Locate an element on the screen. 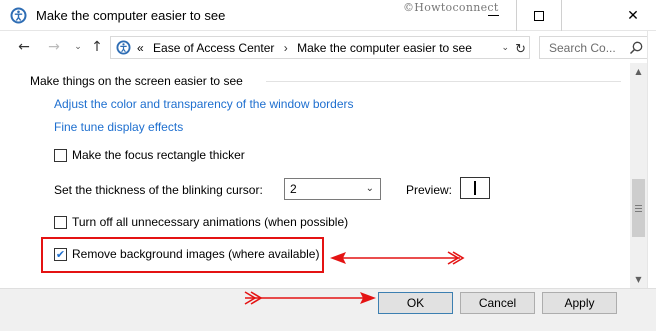 This screenshot has width=656, height=331. cancel-button: Cancel is located at coordinates (497, 303).